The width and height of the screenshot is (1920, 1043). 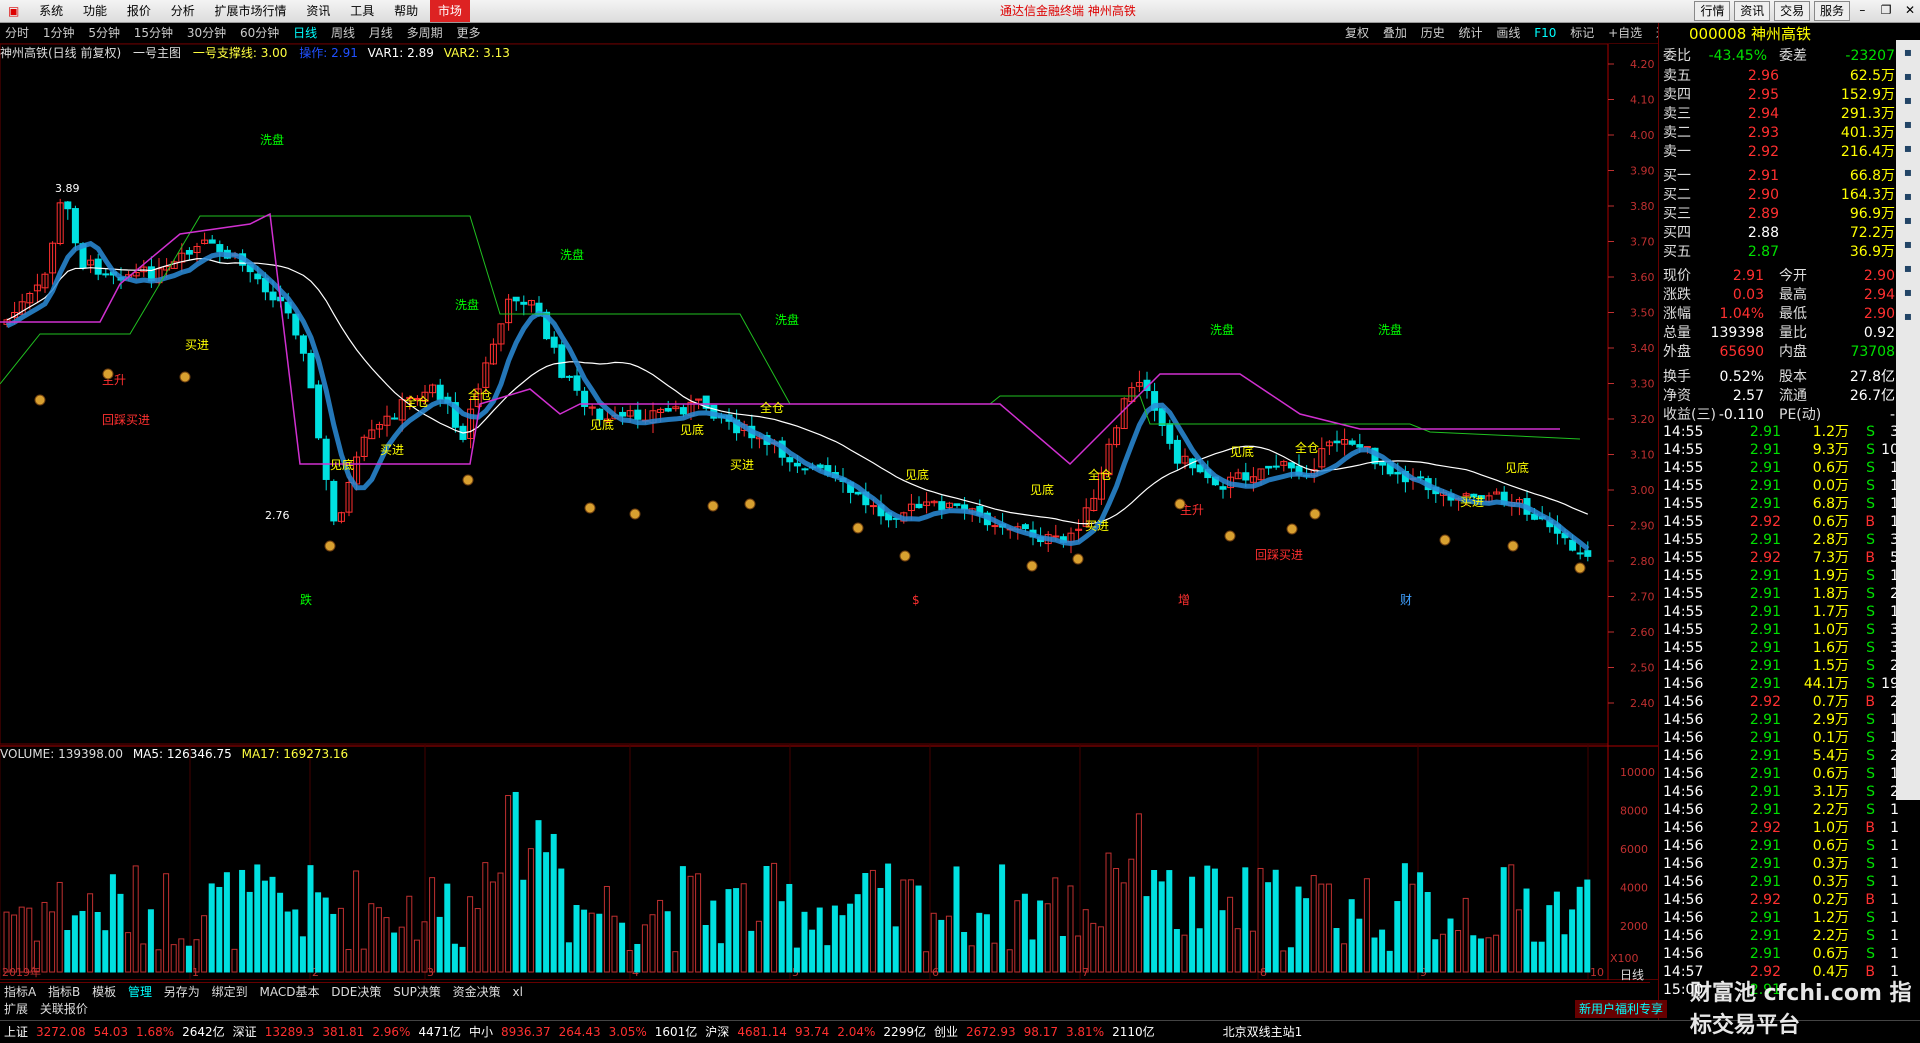 What do you see at coordinates (1263, 1032) in the screenshot?
I see `server-status: 北京双线主站1` at bounding box center [1263, 1032].